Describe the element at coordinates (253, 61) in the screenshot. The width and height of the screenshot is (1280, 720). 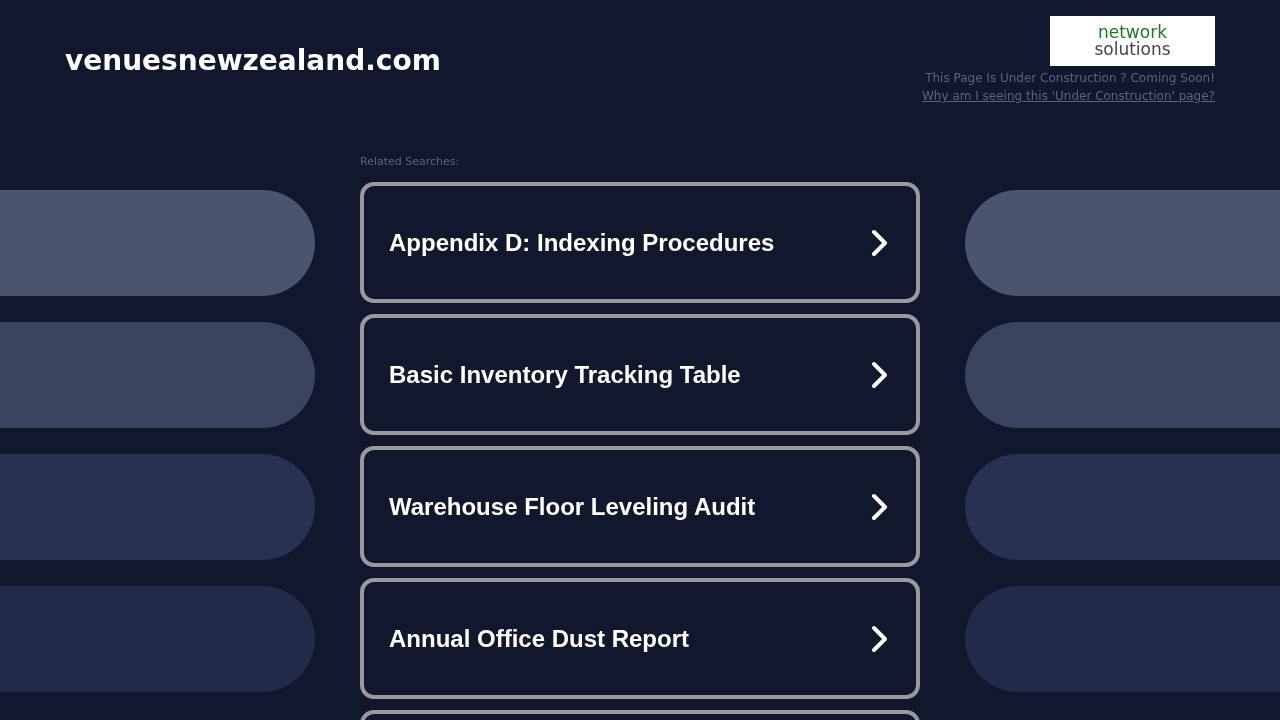
I see `site-title: venuesnewzealand.com` at that location.